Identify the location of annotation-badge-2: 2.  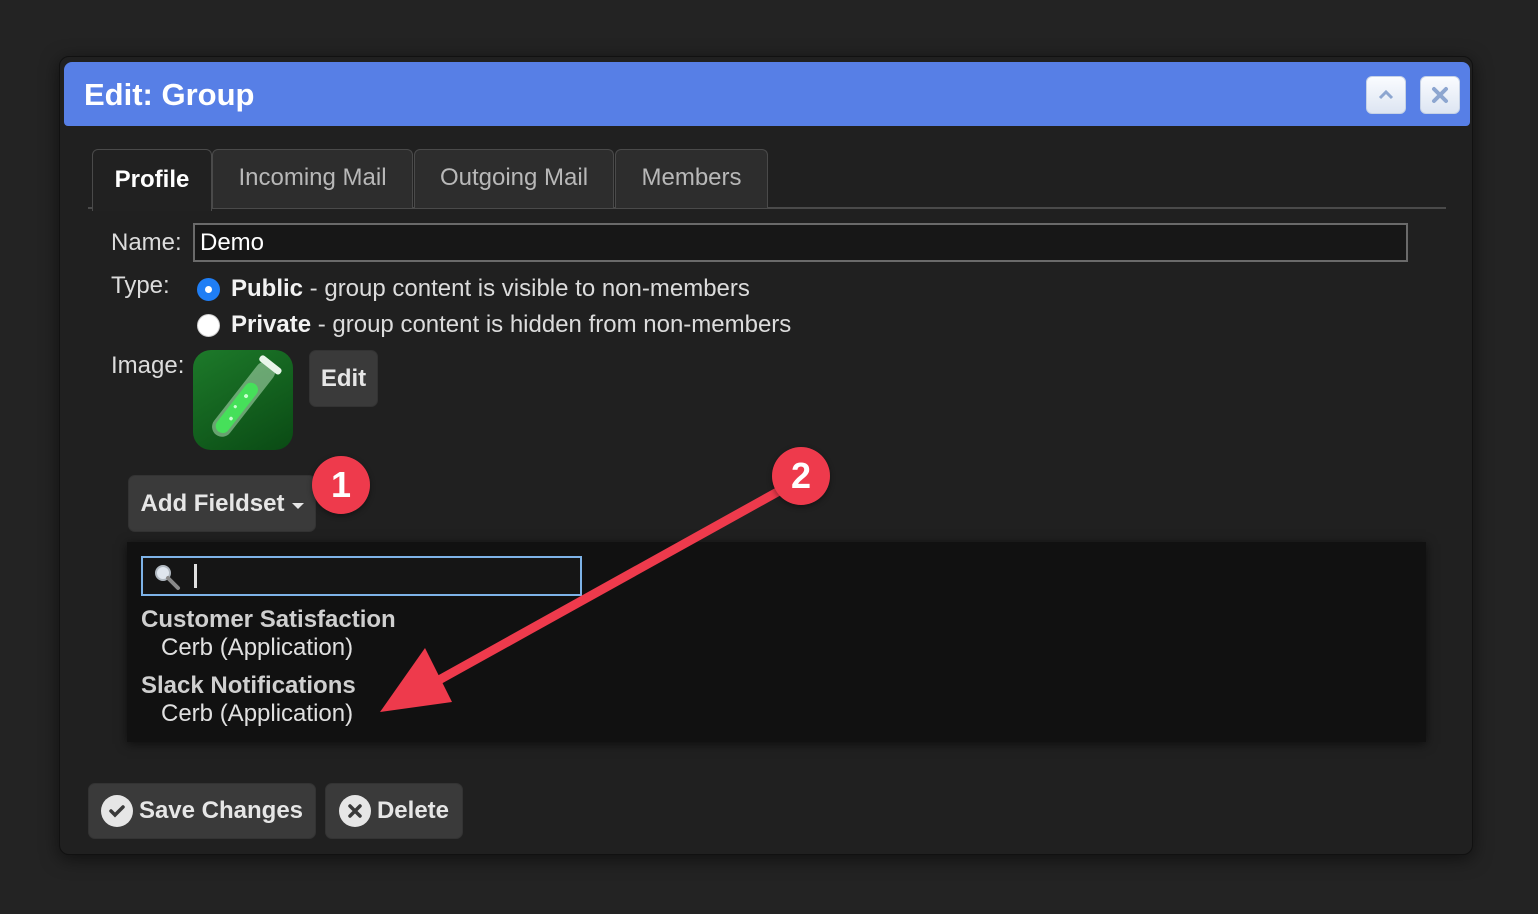
(801, 476).